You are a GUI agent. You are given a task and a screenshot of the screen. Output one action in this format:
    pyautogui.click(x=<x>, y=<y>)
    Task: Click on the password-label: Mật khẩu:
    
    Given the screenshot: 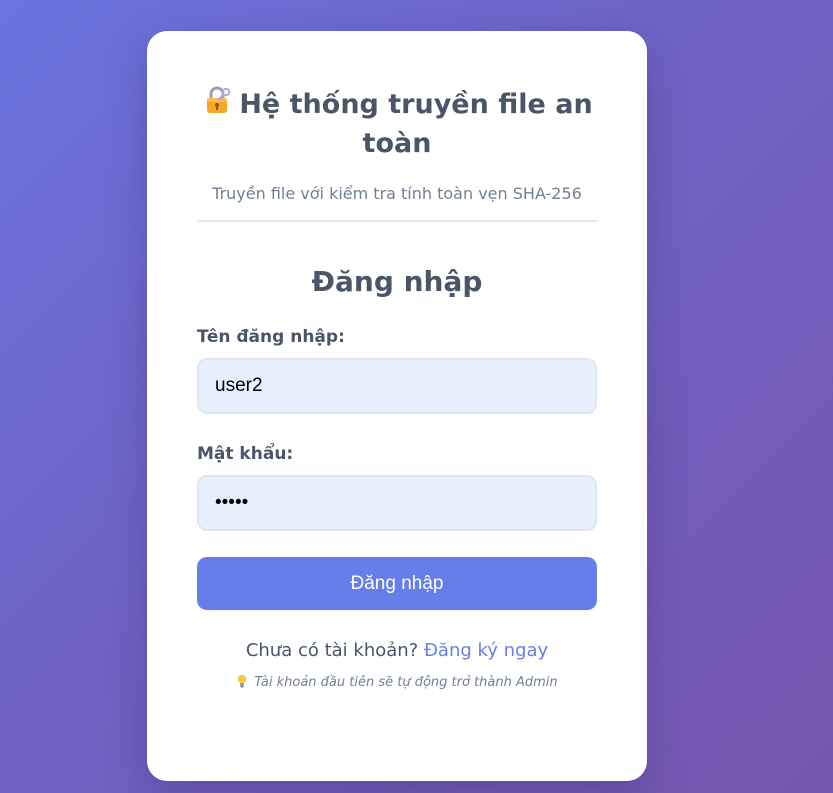 What is the action you would take?
    pyautogui.click(x=245, y=454)
    